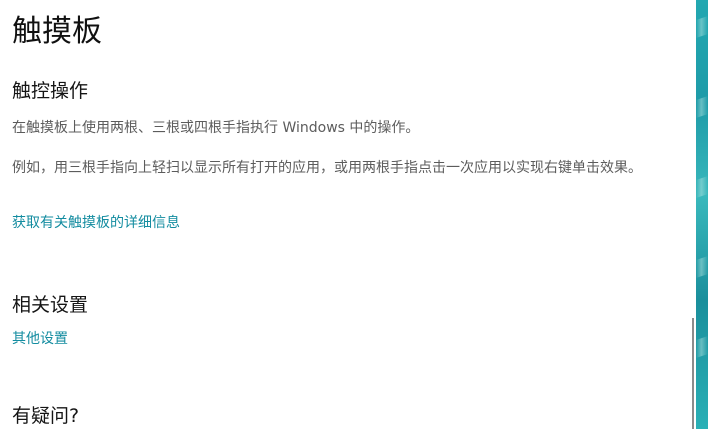  What do you see at coordinates (693, 373) in the screenshot?
I see `scrollbar-thumb` at bounding box center [693, 373].